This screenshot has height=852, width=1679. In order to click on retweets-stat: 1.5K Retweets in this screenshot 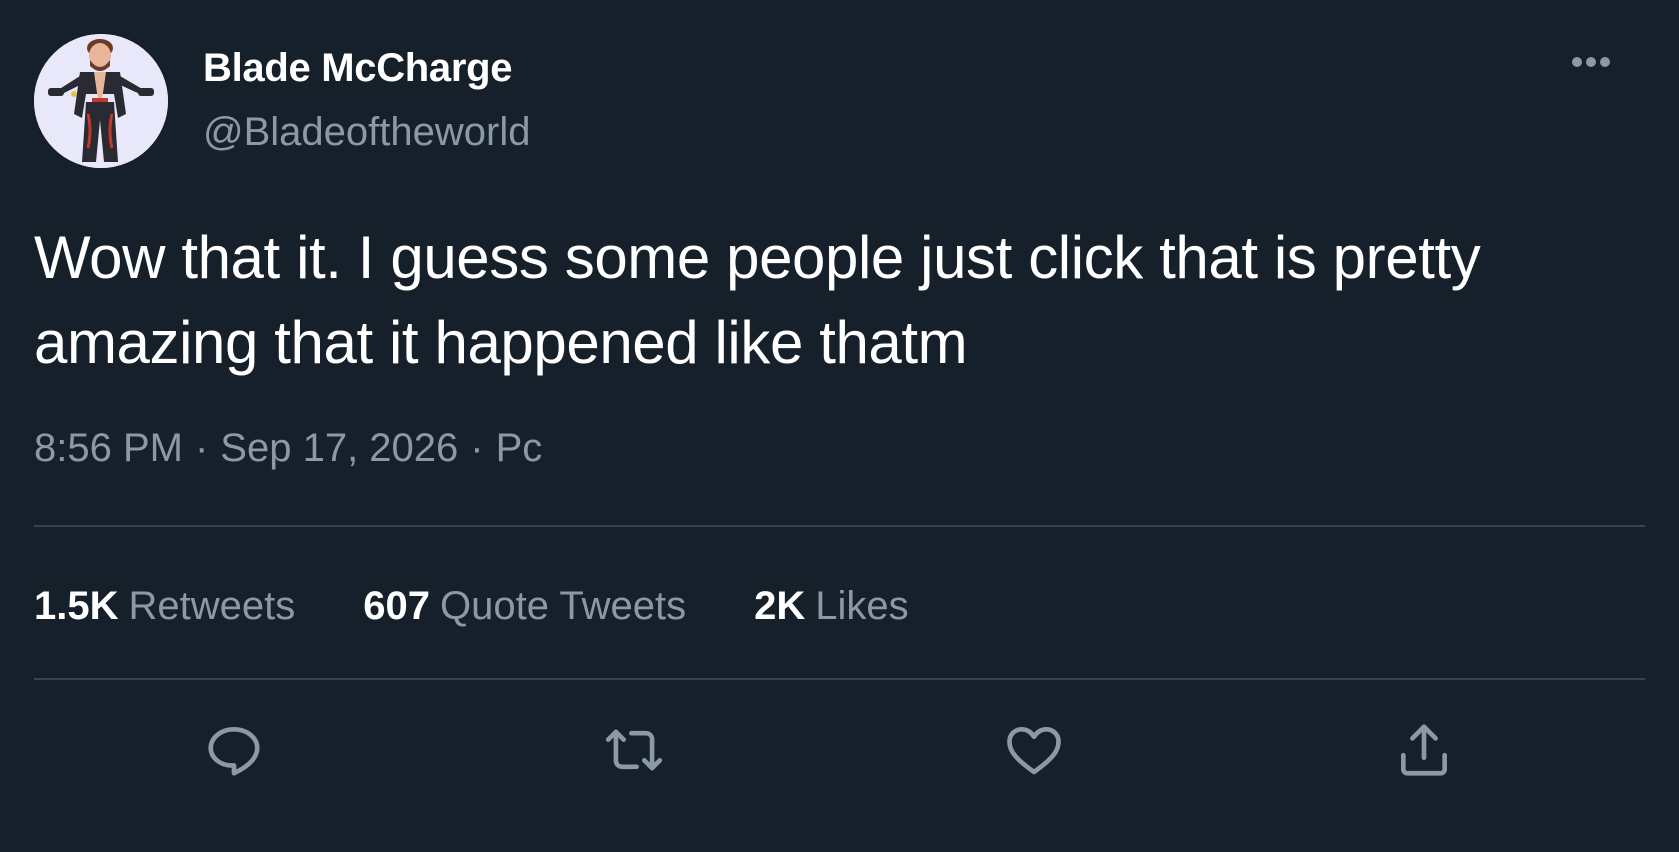, I will do `click(164, 606)`.